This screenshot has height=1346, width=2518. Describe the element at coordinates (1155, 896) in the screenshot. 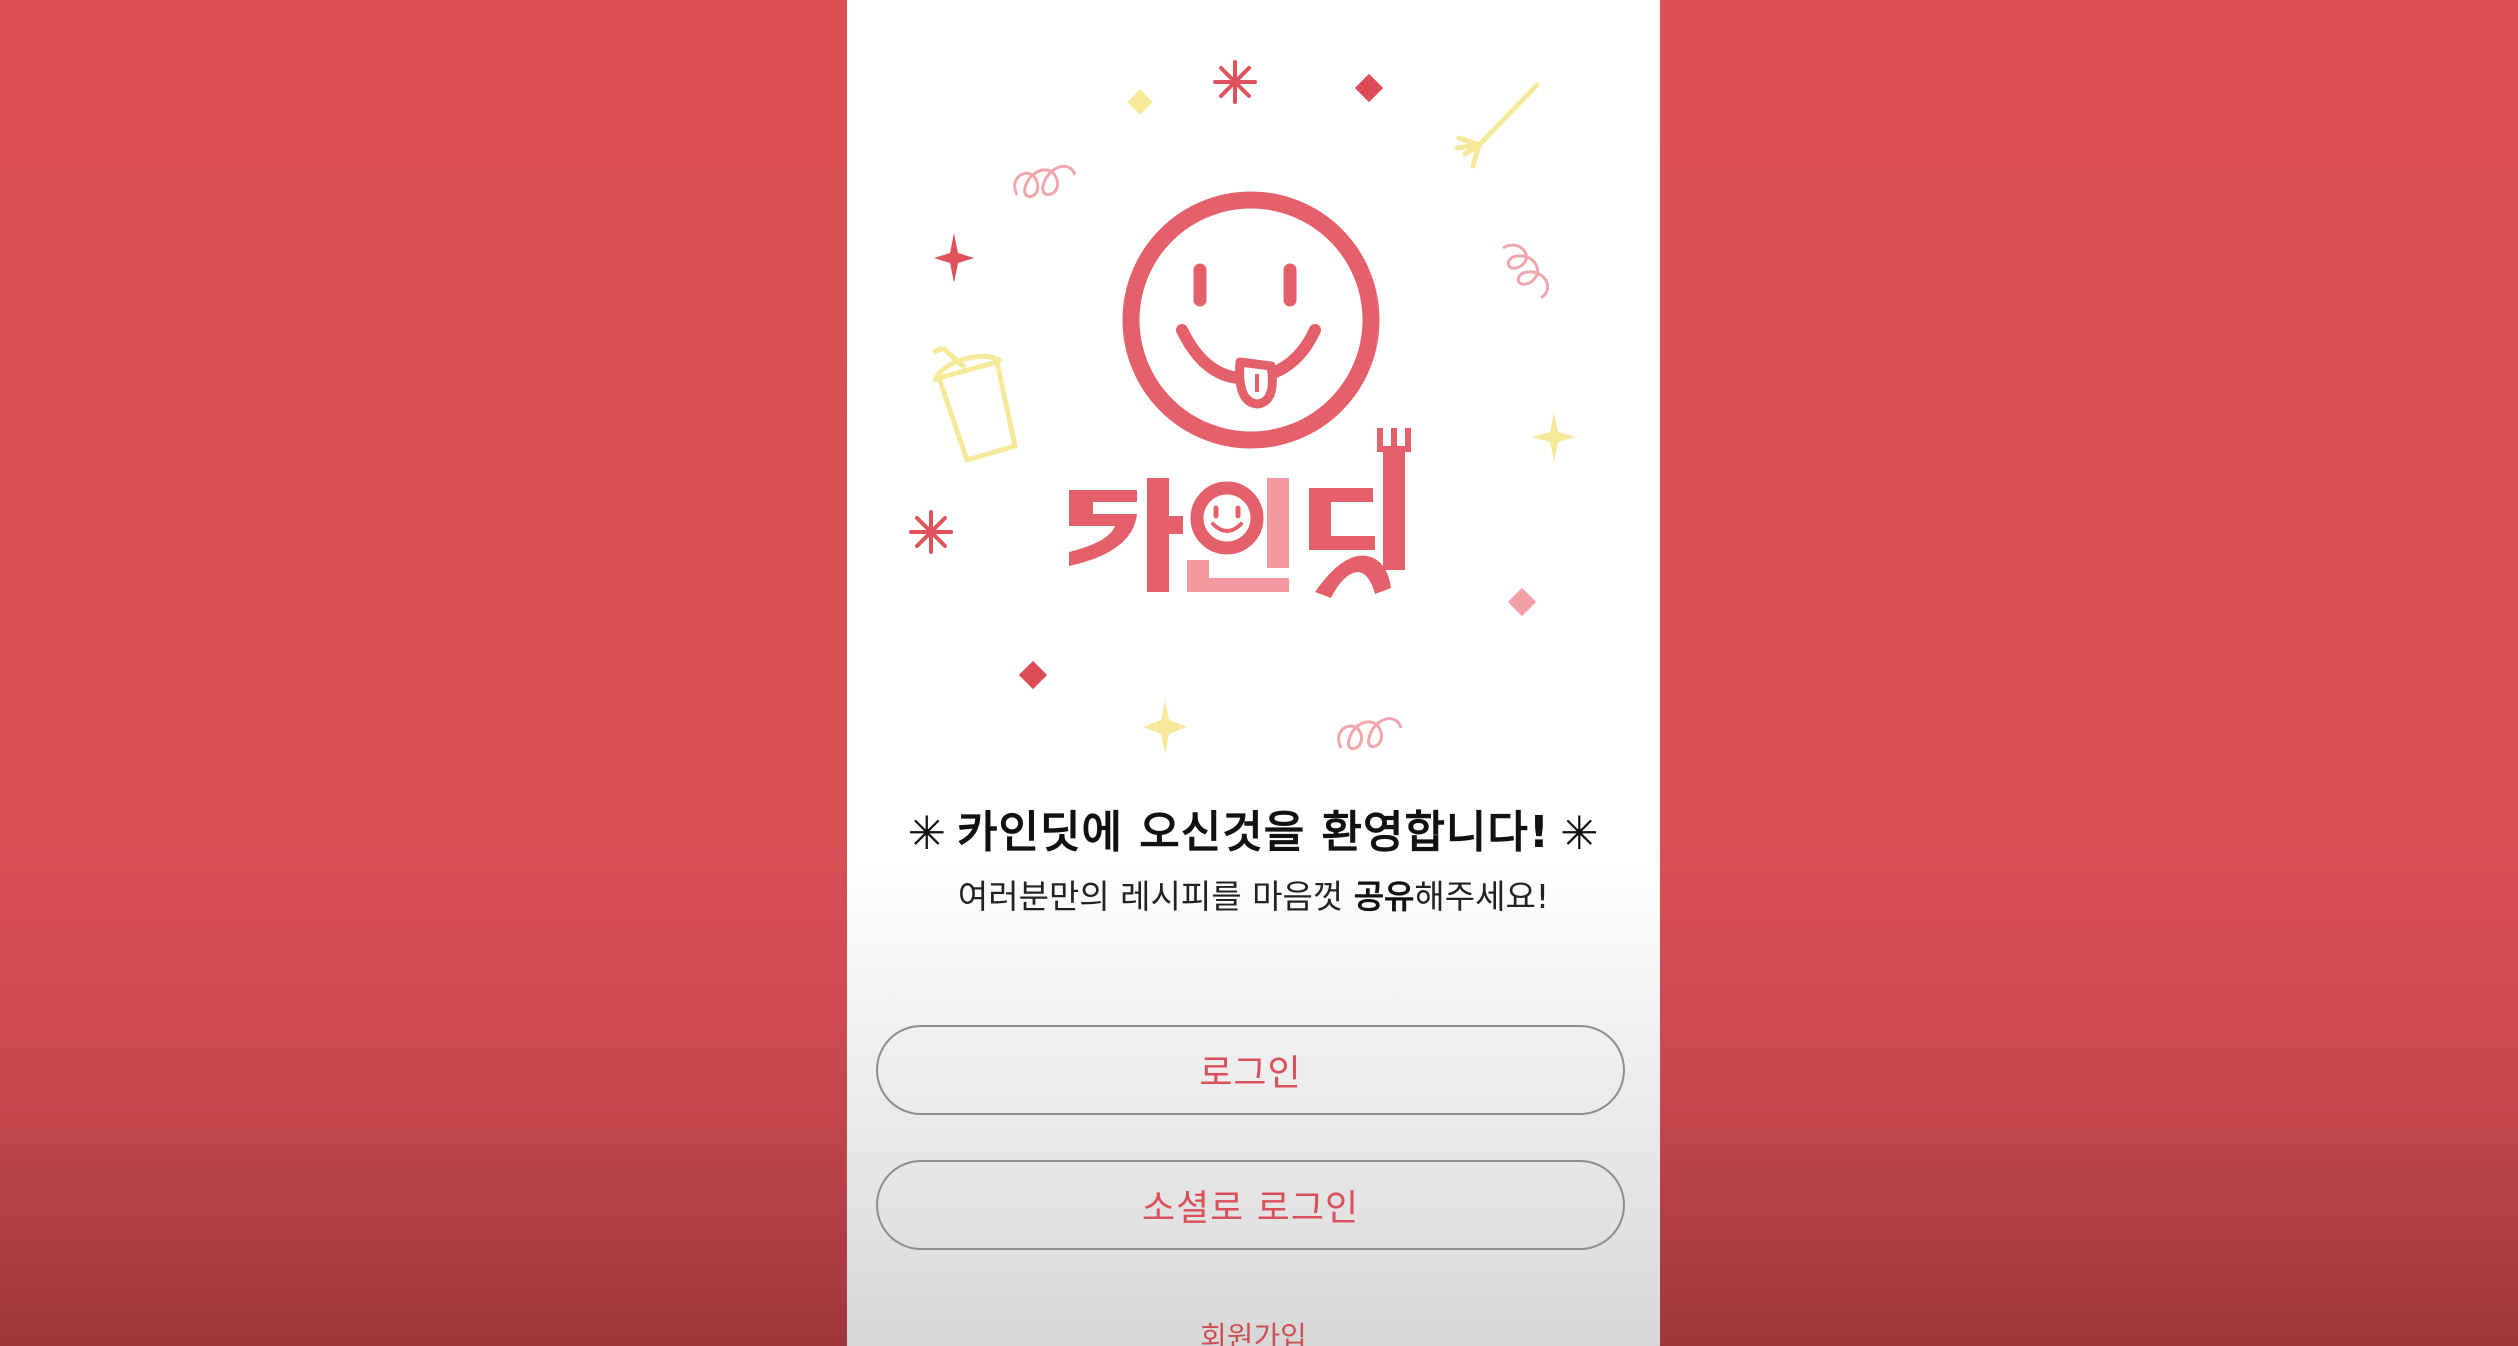

I see `subtitle-text: 여러분만의 레시피를 마음껏` at that location.